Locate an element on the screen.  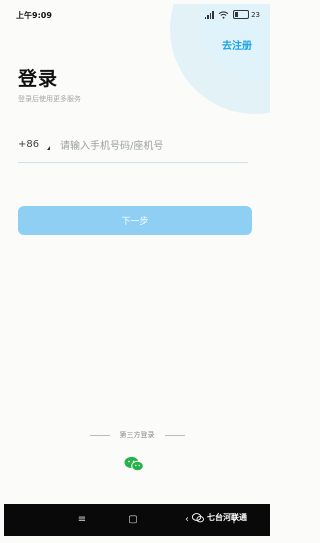
country-code-selector: +86 is located at coordinates (28, 144).